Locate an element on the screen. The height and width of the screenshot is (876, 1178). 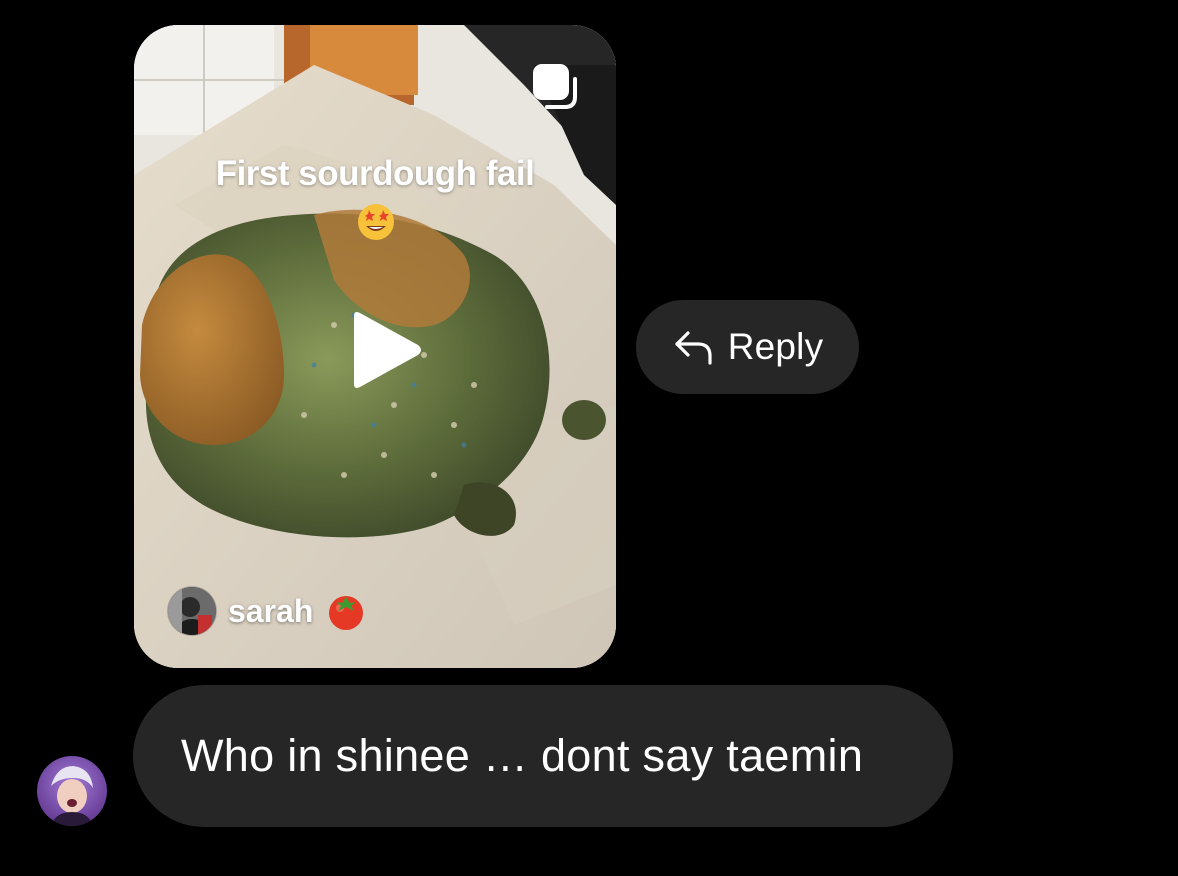
multiple-posts-icon is located at coordinates (555, 86).